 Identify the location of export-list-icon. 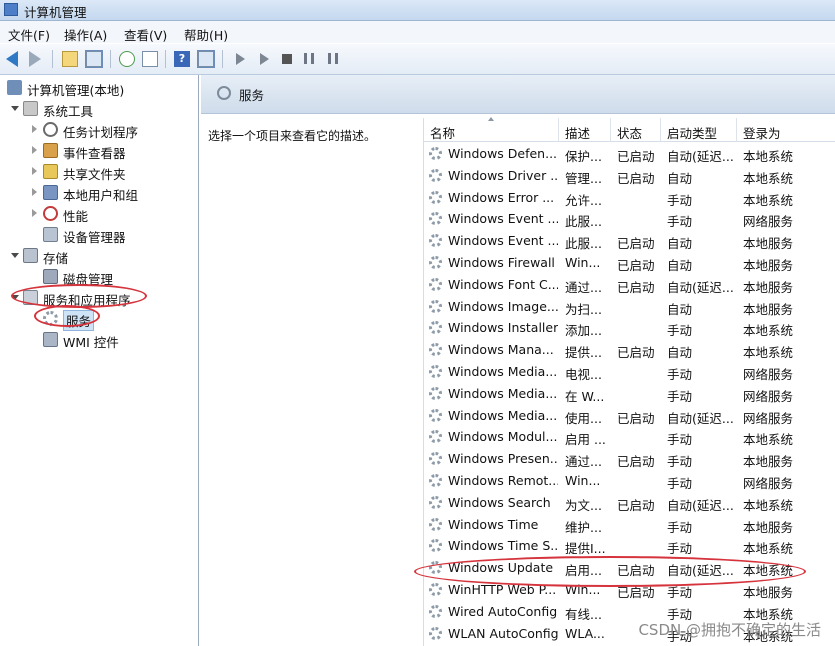
(150, 59).